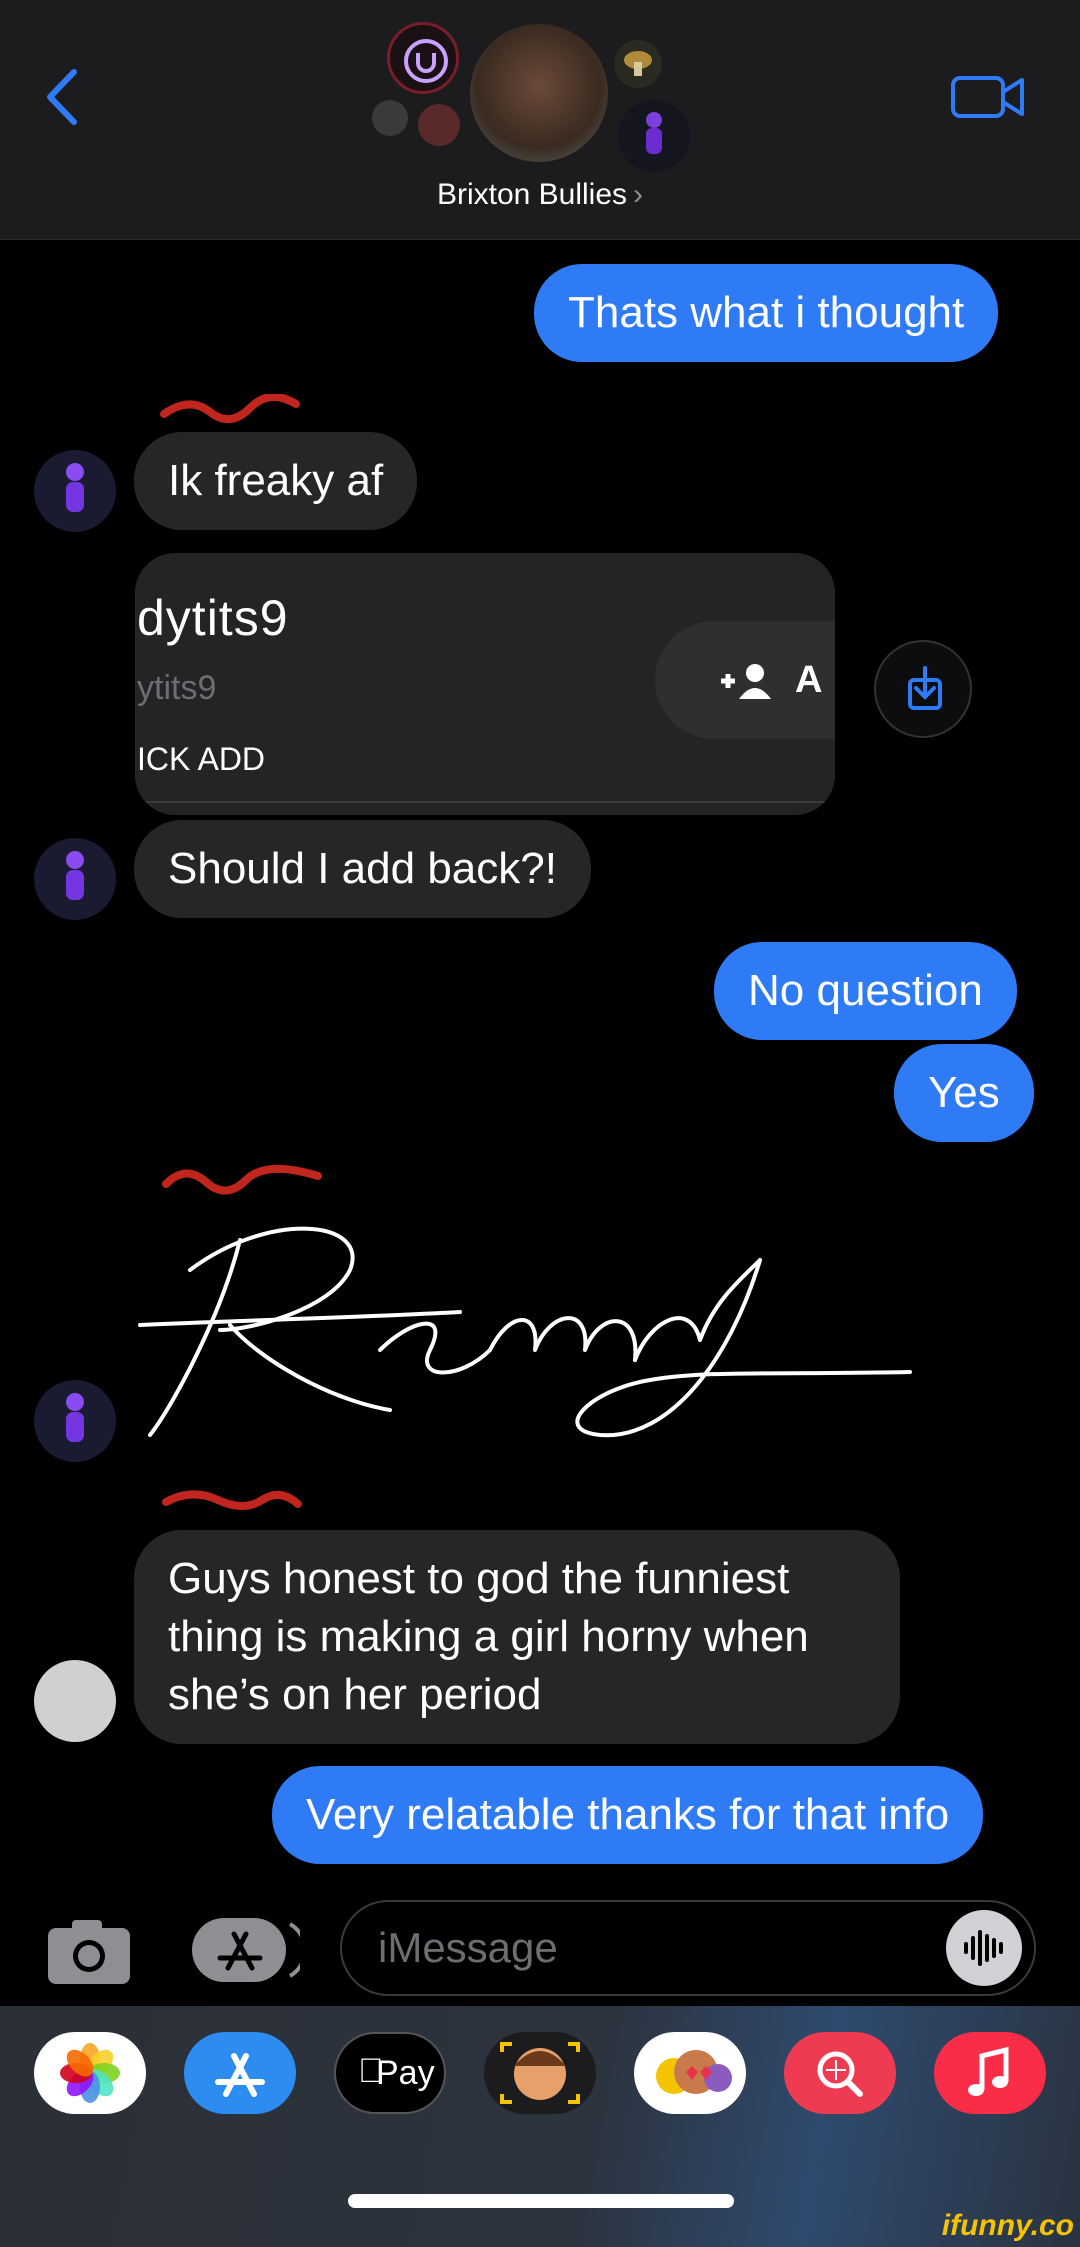 The image size is (1080, 2247). Describe the element at coordinates (276, 481) in the screenshot. I see `incoming-message: Ik freaky af` at that location.